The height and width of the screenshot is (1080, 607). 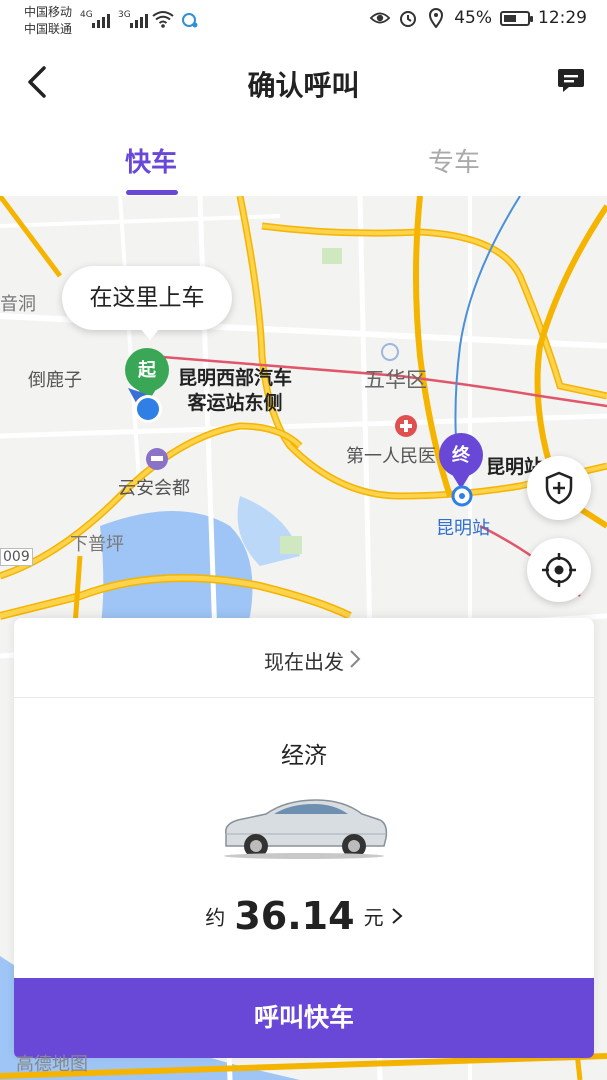 I want to click on map-label-yunan: 云安会都, so click(x=154, y=488).